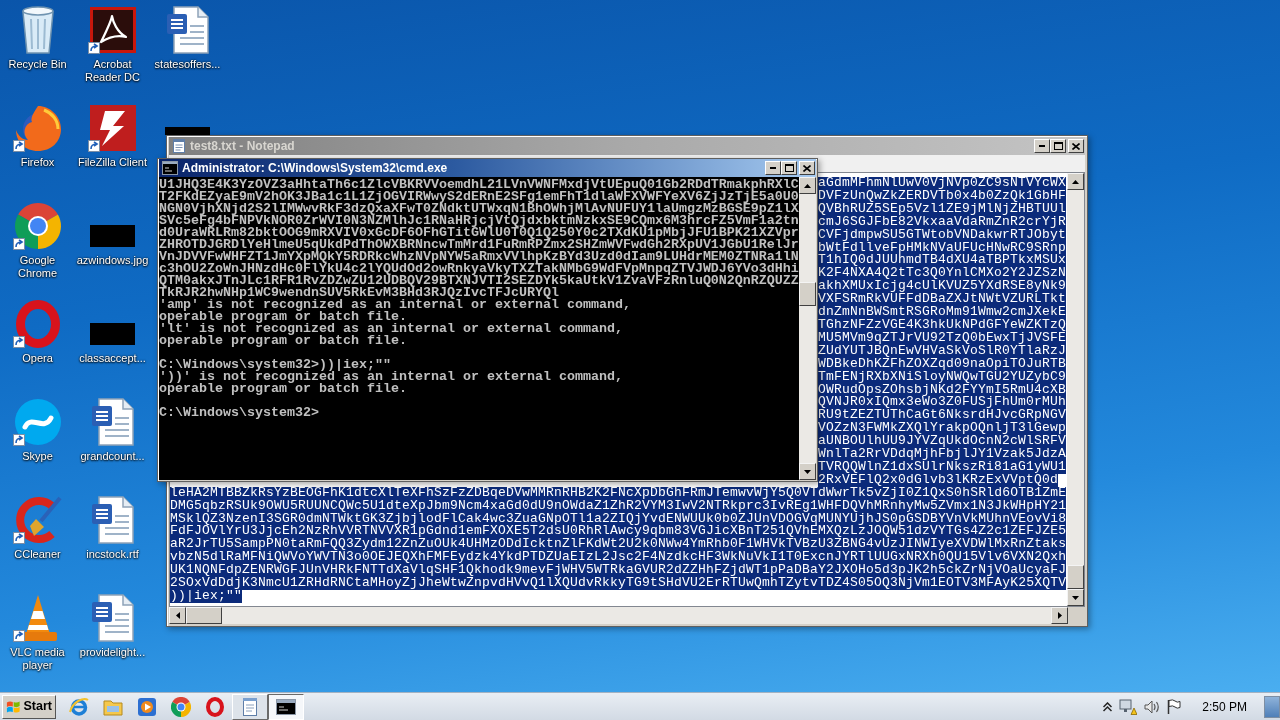 The image size is (1280, 720). What do you see at coordinates (37, 64) in the screenshot?
I see `icon-label: Recycle Bin` at bounding box center [37, 64].